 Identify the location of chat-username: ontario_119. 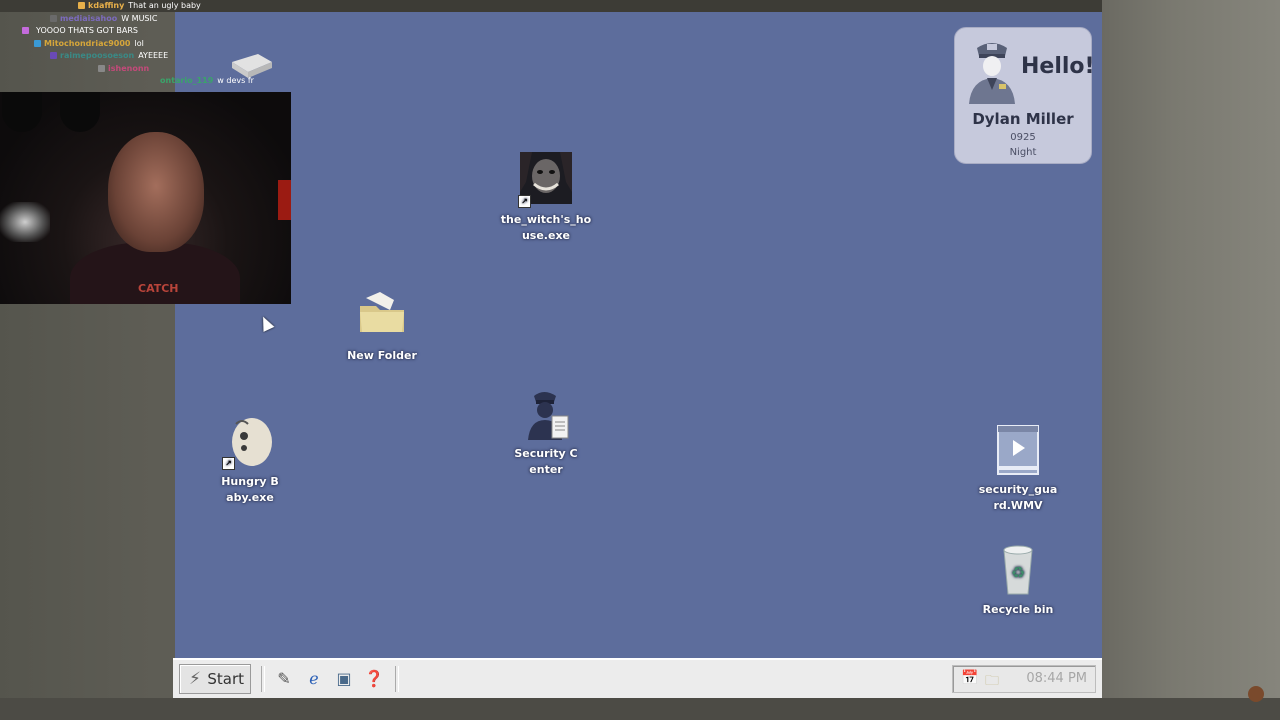
(187, 80).